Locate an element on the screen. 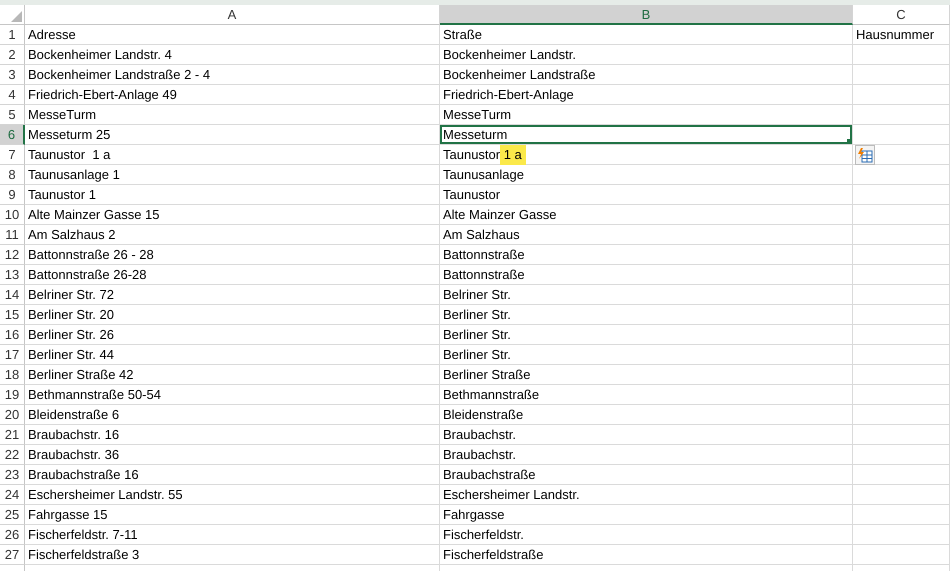 The height and width of the screenshot is (571, 950). row-header: 24 is located at coordinates (12, 495).